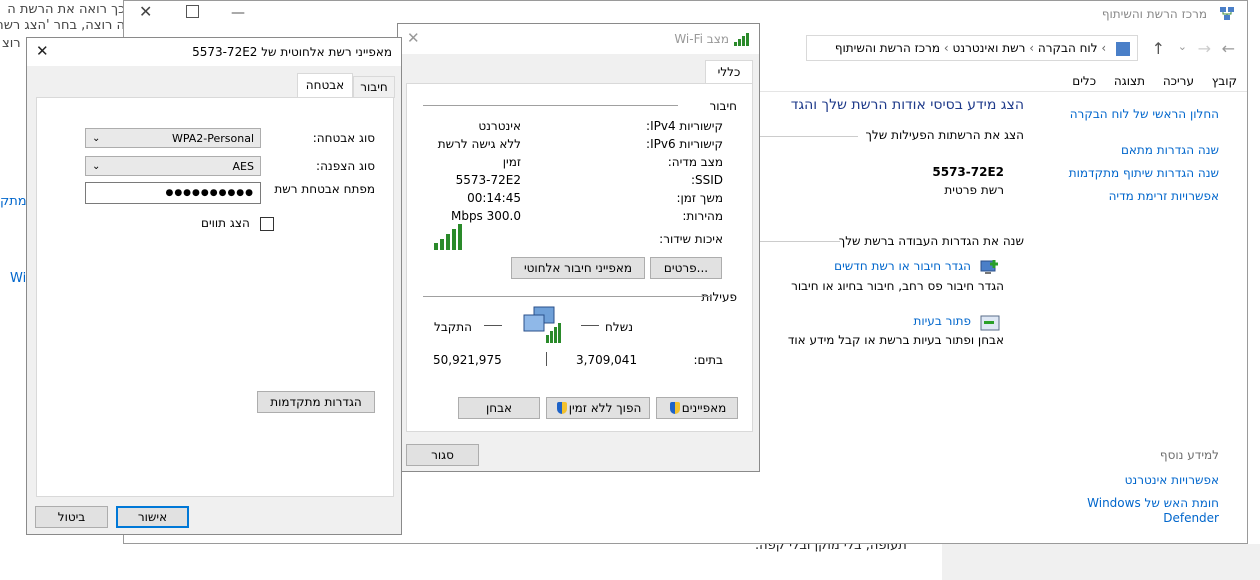  What do you see at coordinates (499, 126) in the screenshot?
I see `connection-row-value: אינטרנט` at bounding box center [499, 126].